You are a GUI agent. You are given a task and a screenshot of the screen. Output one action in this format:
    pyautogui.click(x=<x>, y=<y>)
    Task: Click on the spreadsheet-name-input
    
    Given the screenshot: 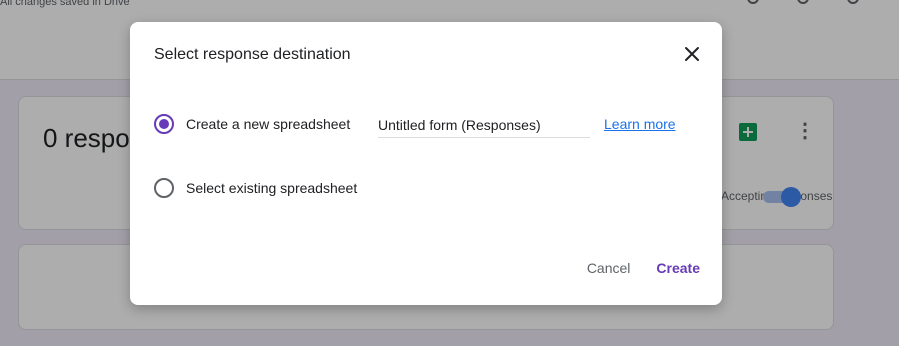 What is the action you would take?
    pyautogui.click(x=484, y=125)
    